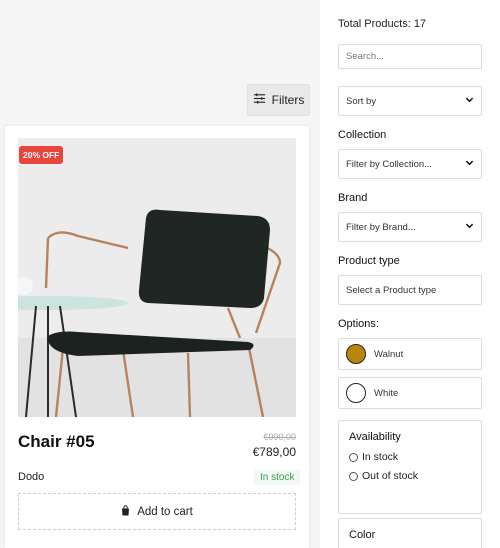 The height and width of the screenshot is (548, 500). What do you see at coordinates (410, 457) in the screenshot?
I see `in-stock-option: In stock` at bounding box center [410, 457].